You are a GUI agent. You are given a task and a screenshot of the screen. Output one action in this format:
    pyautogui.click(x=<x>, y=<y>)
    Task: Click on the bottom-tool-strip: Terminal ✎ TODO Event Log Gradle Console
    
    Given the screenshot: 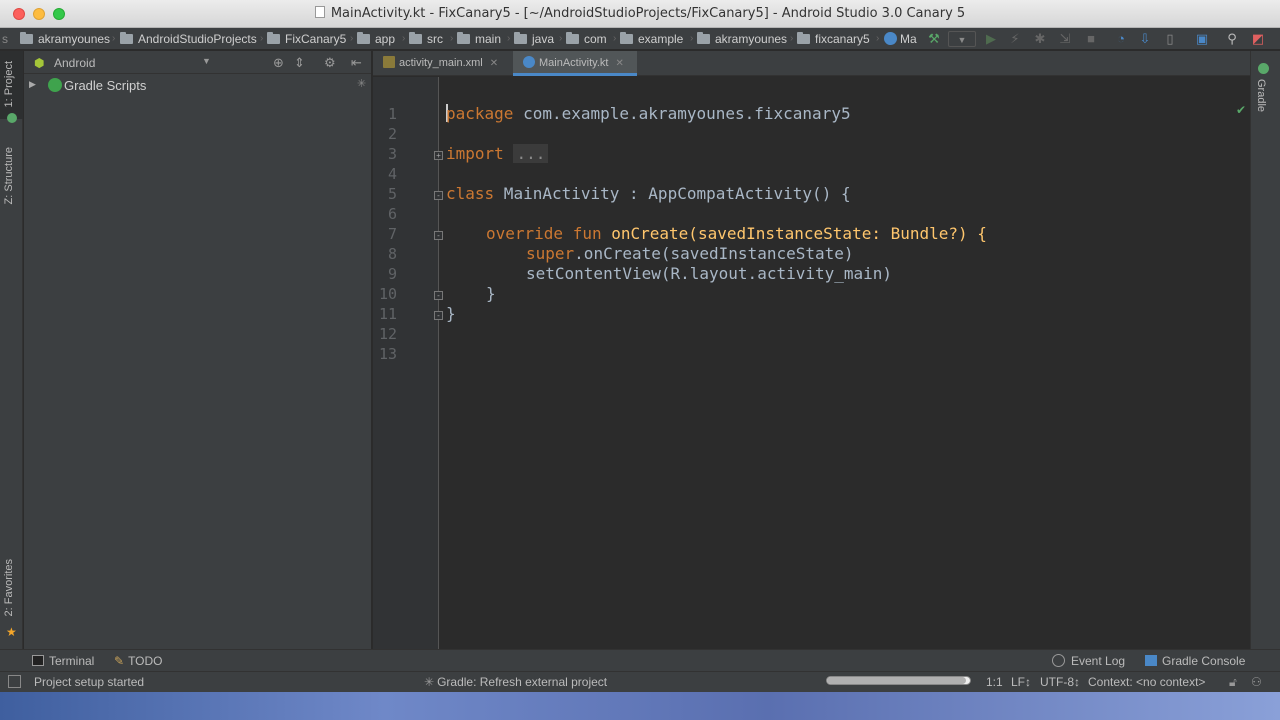 What is the action you would take?
    pyautogui.click(x=640, y=660)
    